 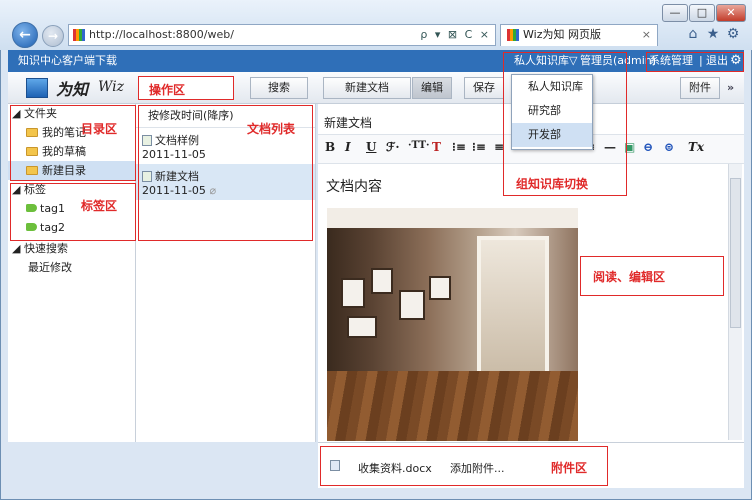 What do you see at coordinates (419, 145) in the screenshot?
I see `font-size-button: ·TT·` at bounding box center [419, 145].